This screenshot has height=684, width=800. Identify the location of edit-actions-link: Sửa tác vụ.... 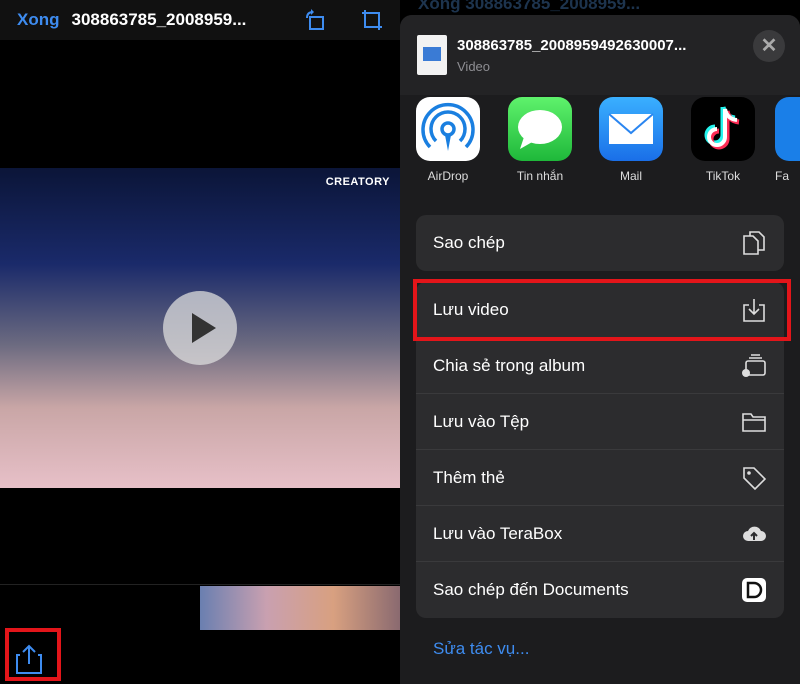
(481, 649).